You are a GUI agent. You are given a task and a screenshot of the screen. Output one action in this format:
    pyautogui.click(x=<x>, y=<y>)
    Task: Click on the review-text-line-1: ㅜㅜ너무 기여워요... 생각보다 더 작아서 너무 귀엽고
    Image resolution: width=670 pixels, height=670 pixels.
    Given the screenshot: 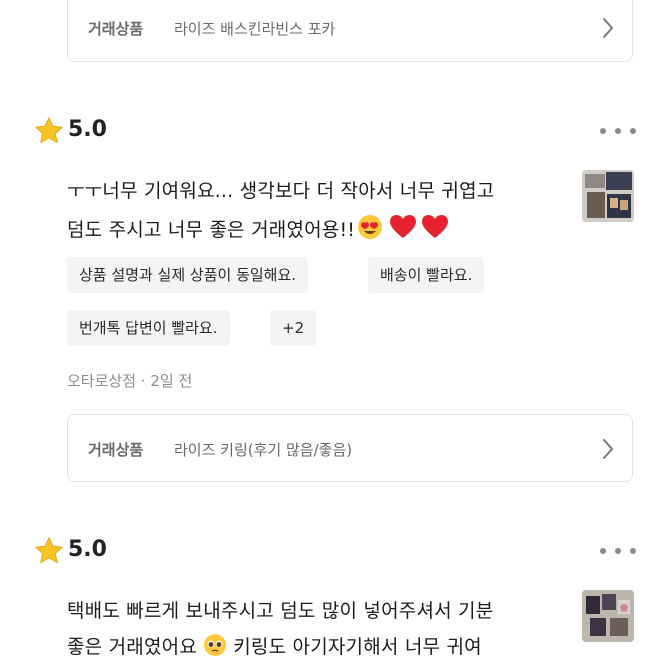 What is the action you would take?
    pyautogui.click(x=281, y=191)
    